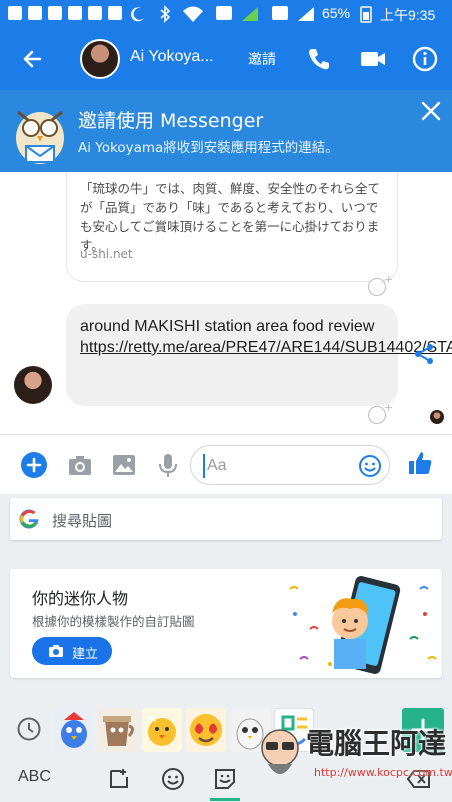  Describe the element at coordinates (376, 743) in the screenshot. I see `watermark-title: 電腦王阿達` at that location.